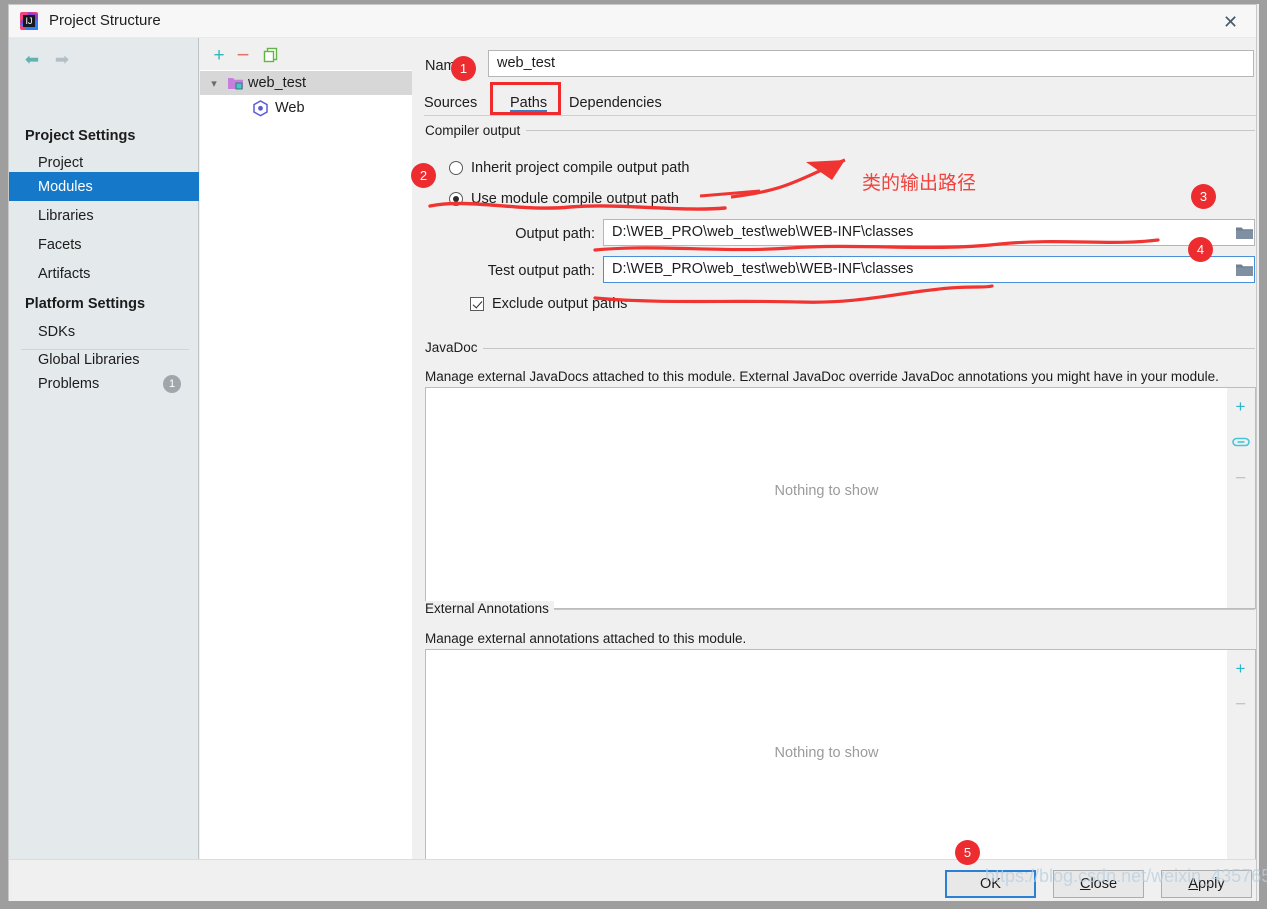  What do you see at coordinates (104, 244) in the screenshot?
I see `sidebar-item-facets: Facets` at bounding box center [104, 244].